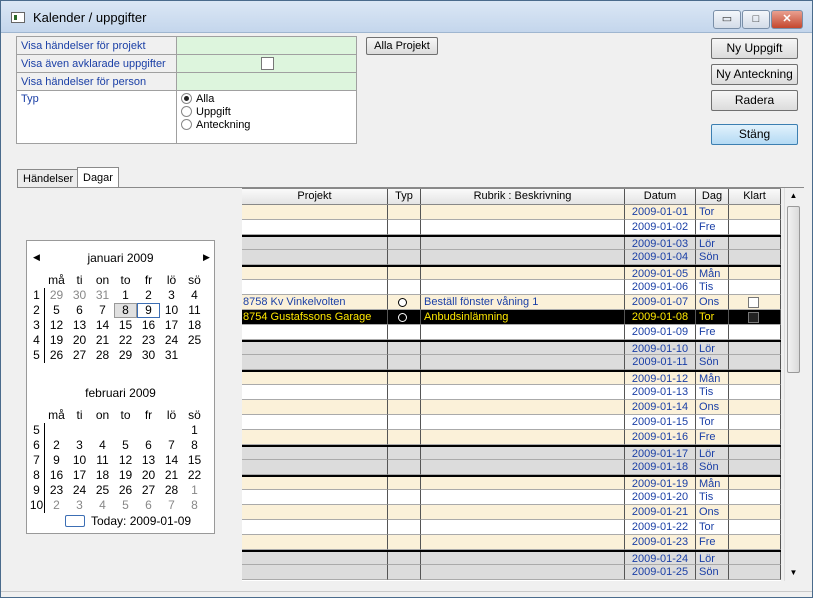  I want to click on calendar-day: 27, so click(148, 490).